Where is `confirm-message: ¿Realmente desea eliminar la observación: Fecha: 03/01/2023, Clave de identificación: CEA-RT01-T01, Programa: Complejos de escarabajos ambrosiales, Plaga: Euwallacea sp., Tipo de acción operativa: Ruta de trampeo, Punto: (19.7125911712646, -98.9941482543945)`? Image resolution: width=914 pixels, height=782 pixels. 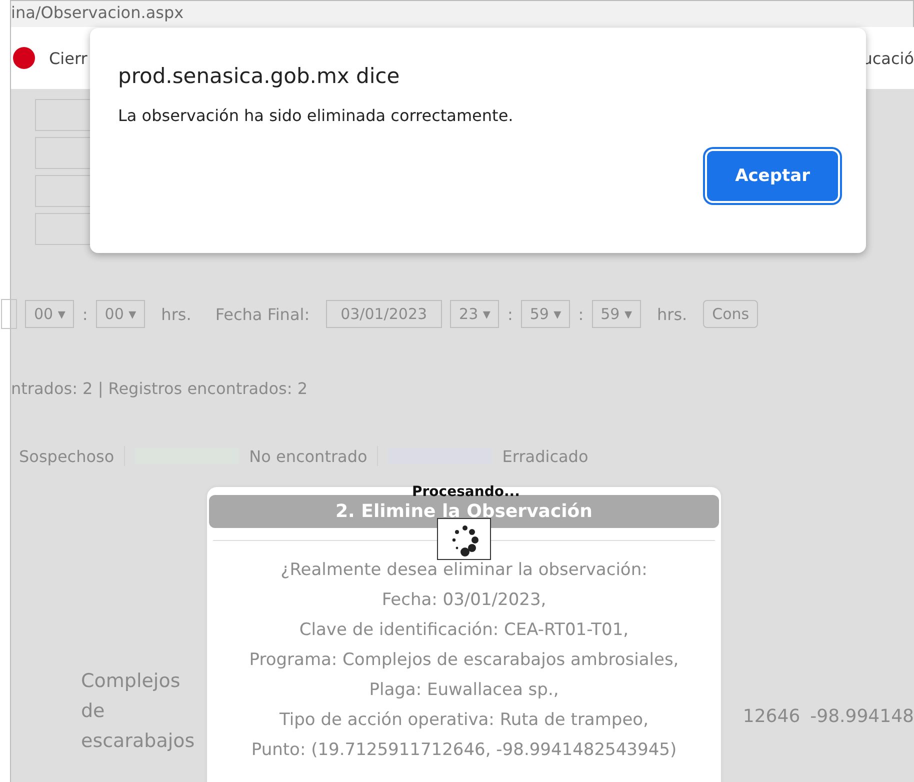
confirm-message: ¿Realmente desea eliminar la observación: Fecha: 03/01/2023, Clave de identificación: CEA-RT01-T01, Programa: Complejos de escarabajos ambrosiales, Plaga: Euwallacea sp., Tipo de acción operativa: Ruta de trampeo, Punto: (19.7125911712646, -98.9941482543945) is located at coordinates (464, 660).